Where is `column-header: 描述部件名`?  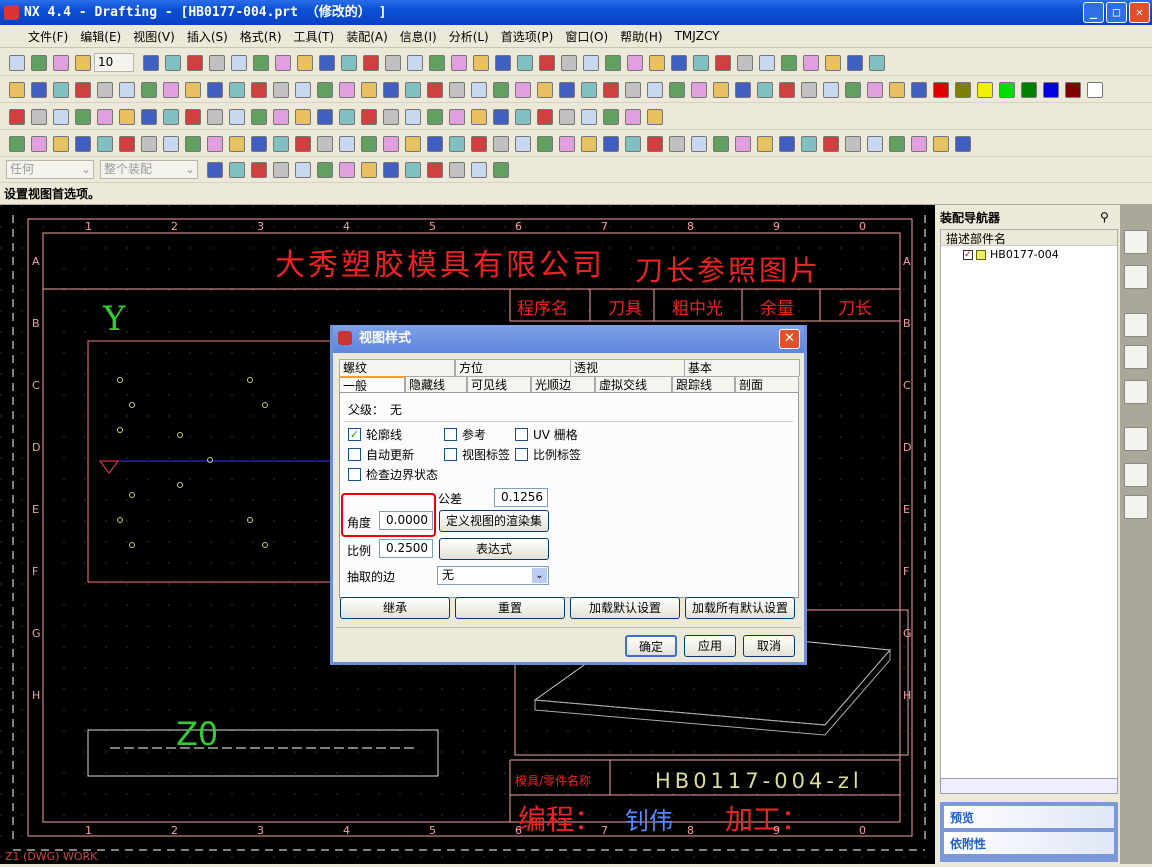
column-header: 描述部件名 is located at coordinates (1029, 238).